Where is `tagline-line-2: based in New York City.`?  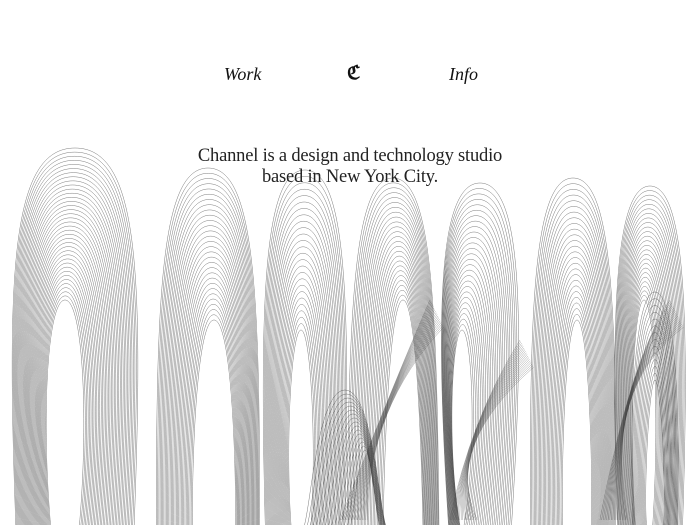
tagline-line-2: based in New York City. is located at coordinates (350, 177).